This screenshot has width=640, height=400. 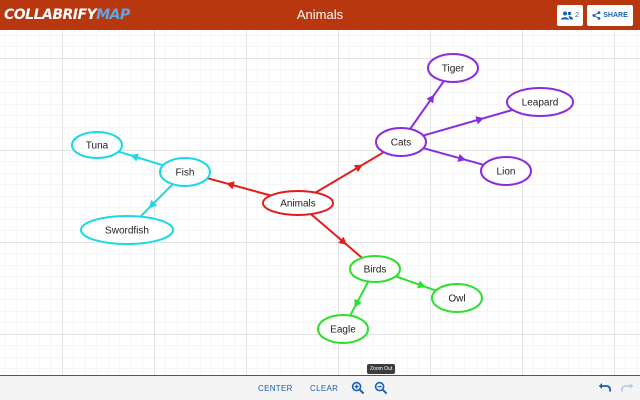 I want to click on redo-icon, so click(x=627, y=387).